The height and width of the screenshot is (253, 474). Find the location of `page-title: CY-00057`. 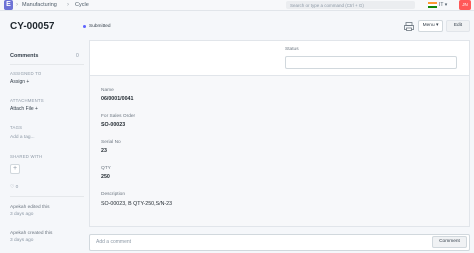

page-title: CY-00057 is located at coordinates (32, 26).